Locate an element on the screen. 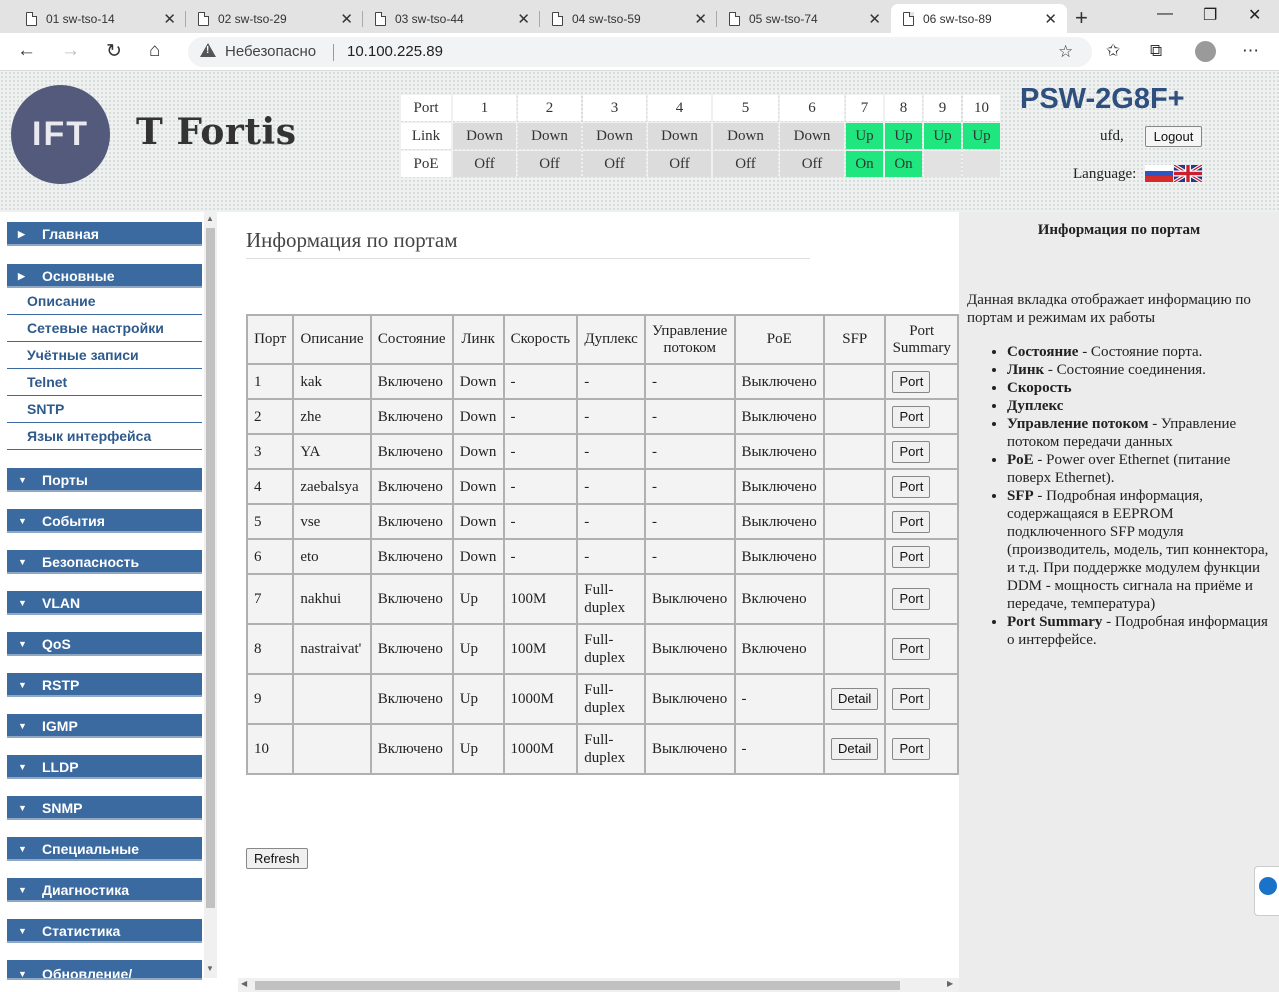 The image size is (1279, 992). sidebar-section-igmp: ▼ IGMP is located at coordinates (104, 726).